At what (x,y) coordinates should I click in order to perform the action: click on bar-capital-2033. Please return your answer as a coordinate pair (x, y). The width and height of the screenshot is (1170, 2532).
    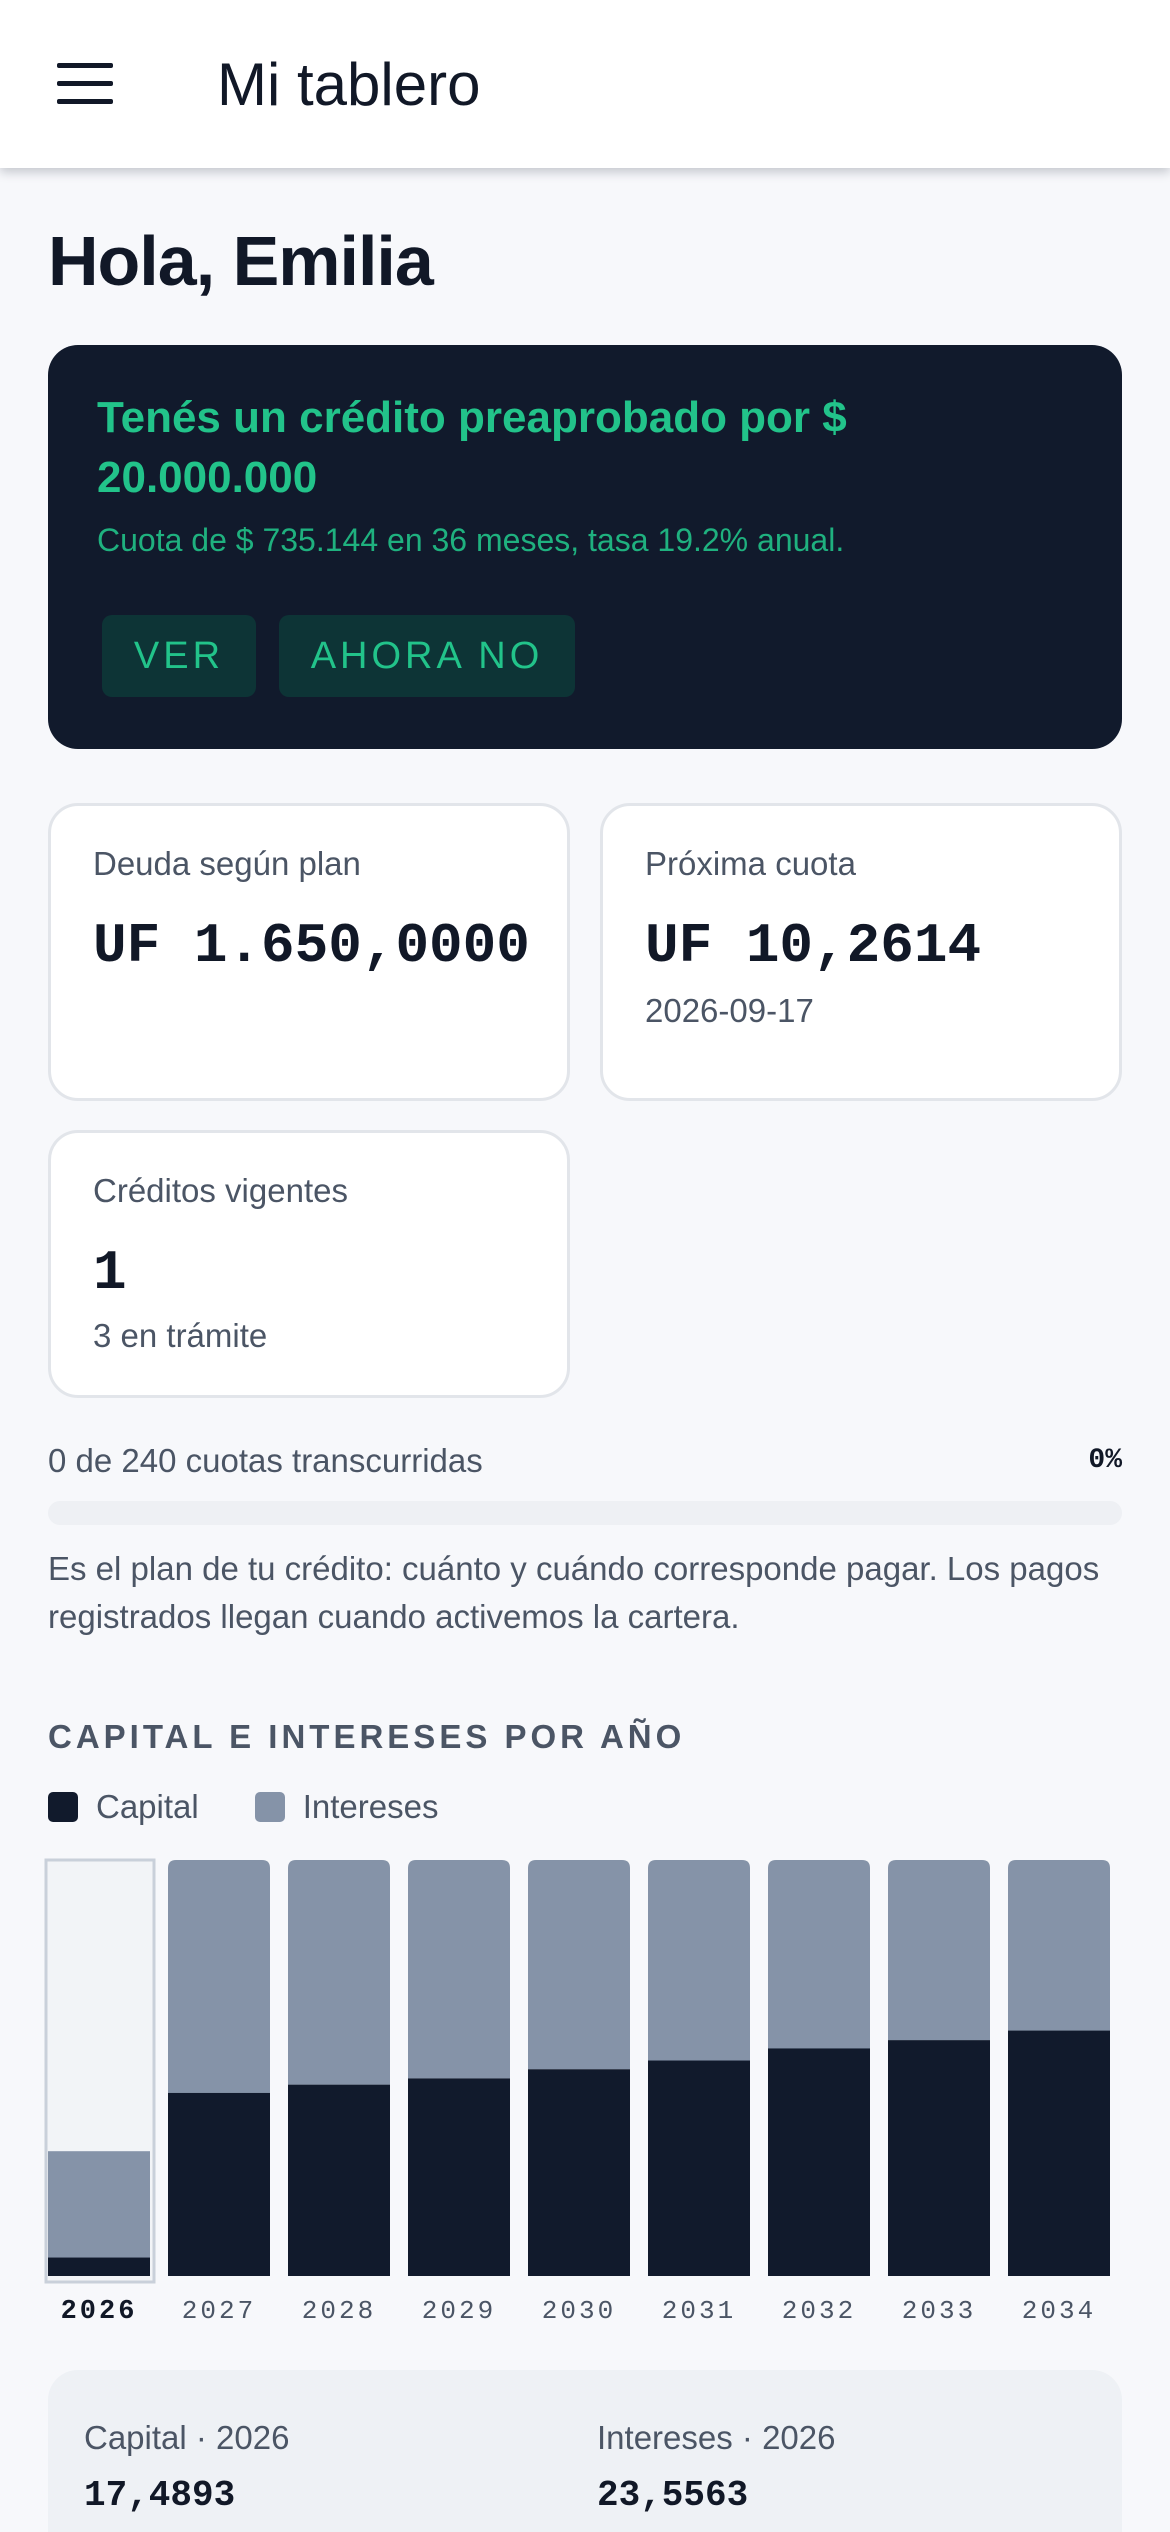
    Looking at the image, I should click on (939, 2158).